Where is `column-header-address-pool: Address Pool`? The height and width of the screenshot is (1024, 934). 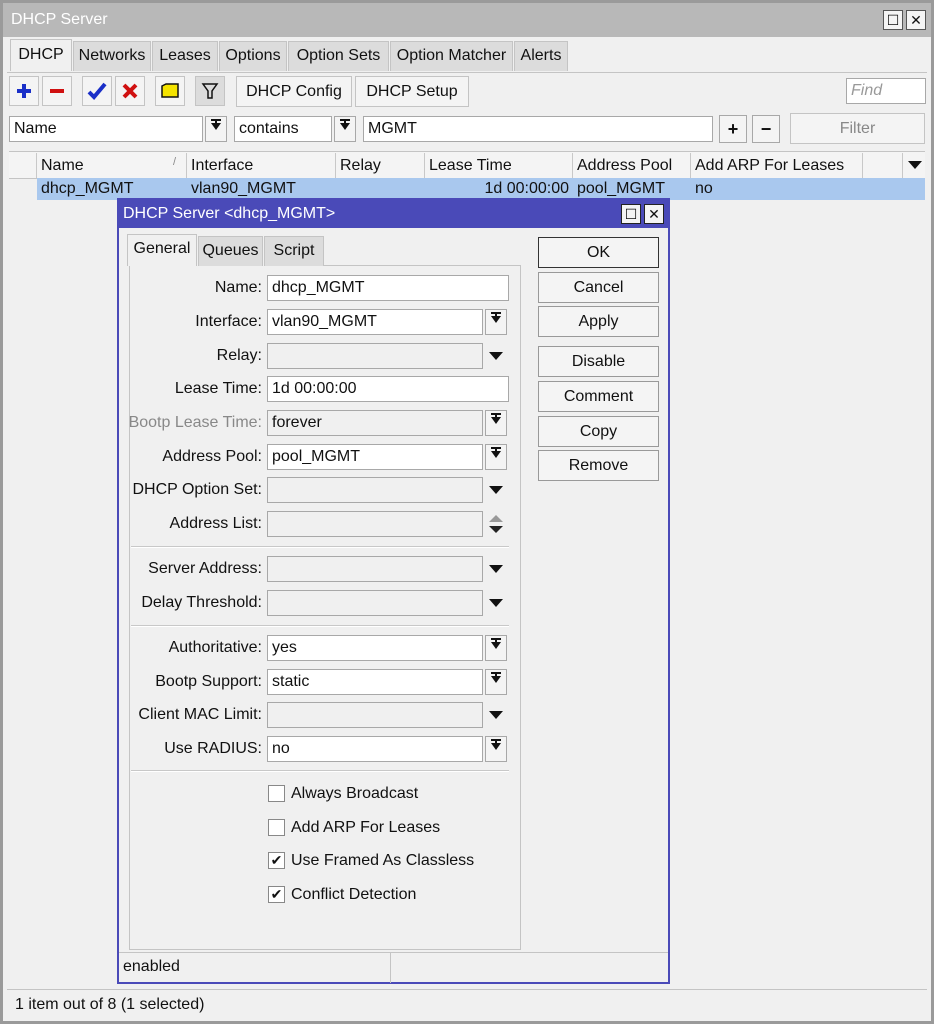 column-header-address-pool: Address Pool is located at coordinates (632, 165).